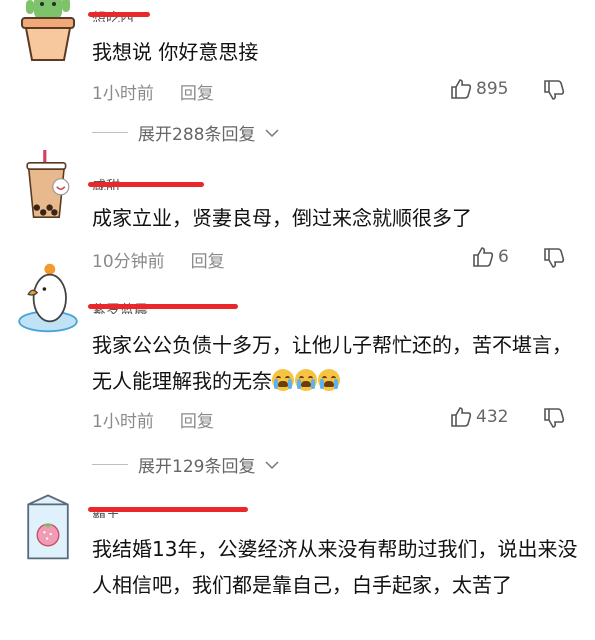  Describe the element at coordinates (336, 363) in the screenshot. I see `comment-text: 我家公公负债十多万，让他儿子帮忙还的，苦不堪言，无人能理解我的无奈` at that location.